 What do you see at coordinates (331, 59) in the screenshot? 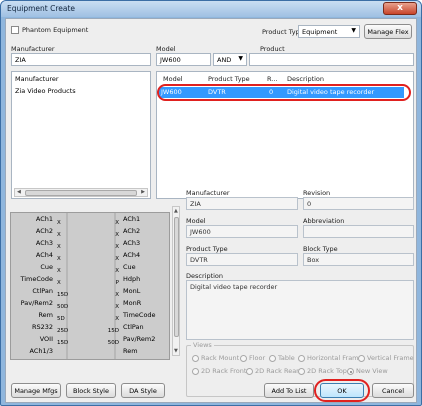
I see `product-input` at bounding box center [331, 59].